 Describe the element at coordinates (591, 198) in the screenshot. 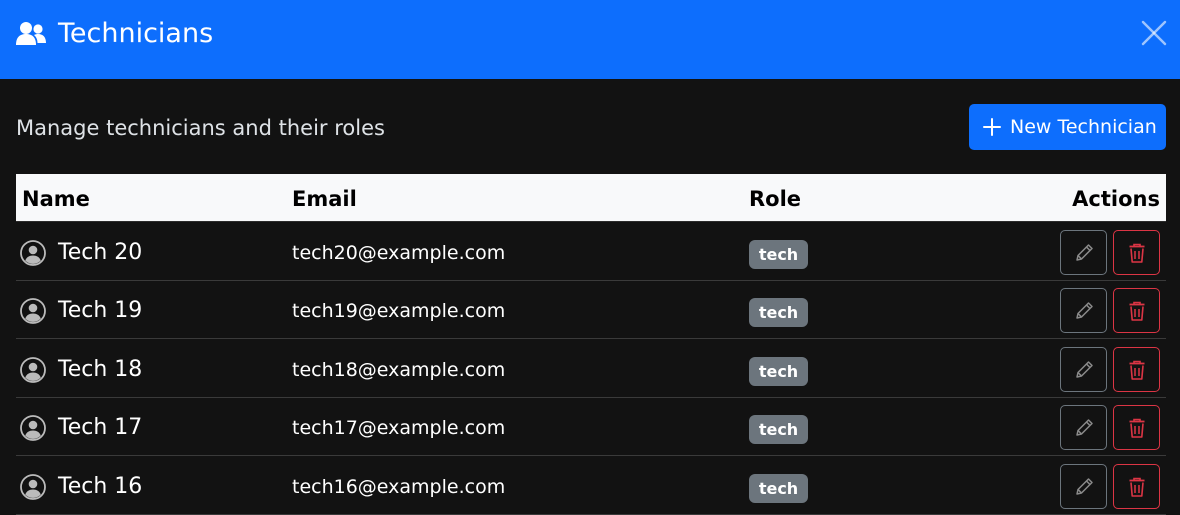

I see `table-header: Name Email Role Actions` at that location.